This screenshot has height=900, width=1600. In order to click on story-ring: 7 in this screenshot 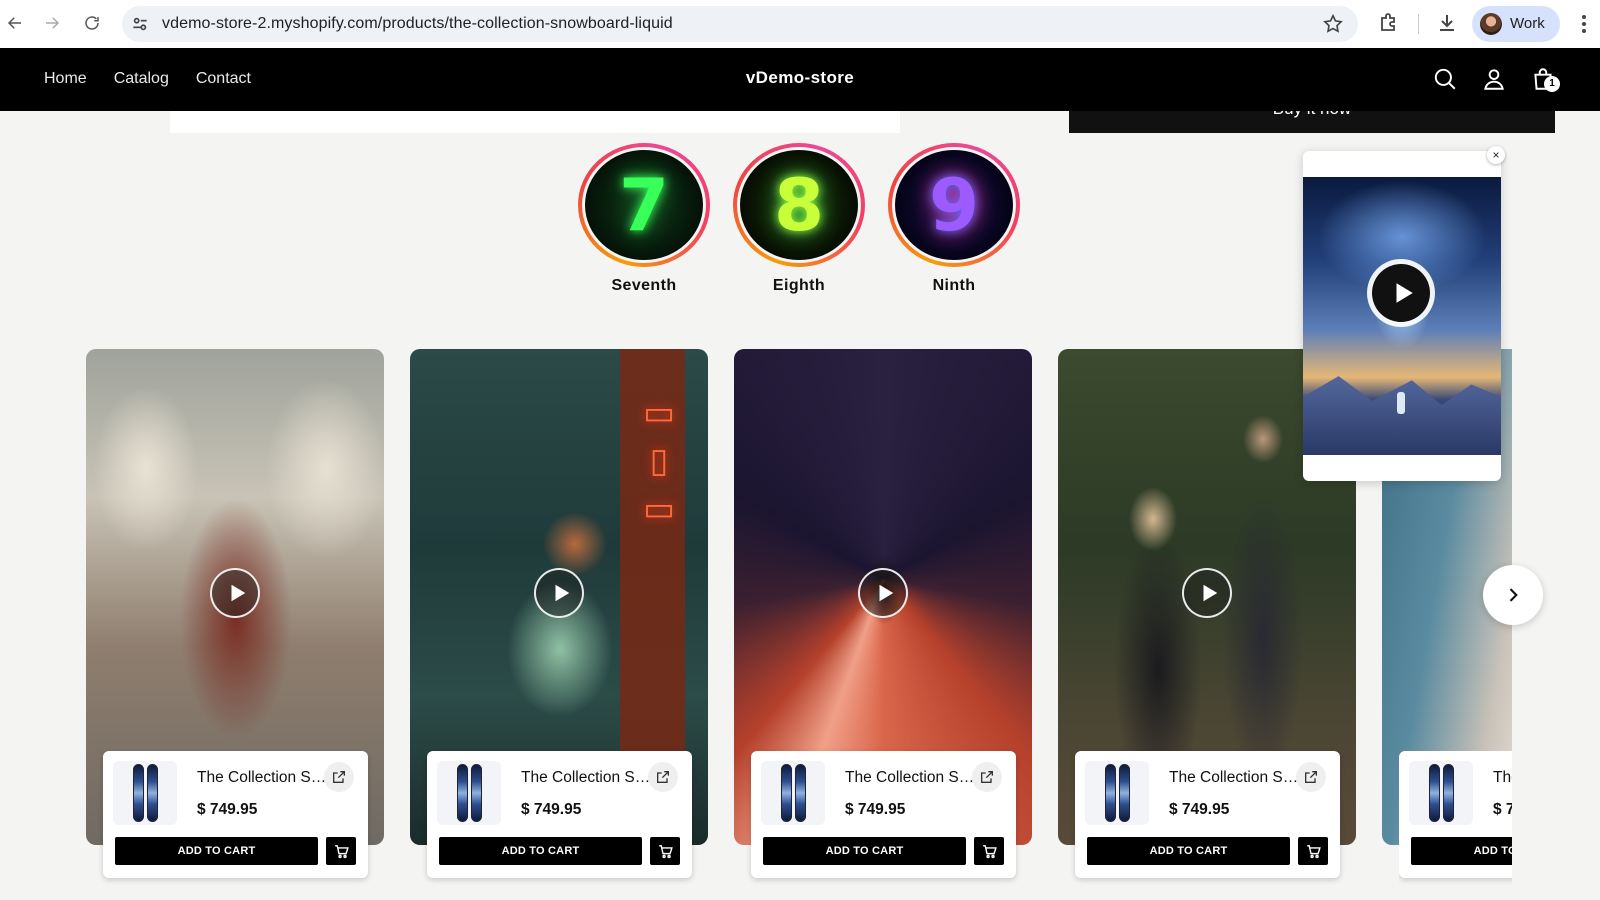, I will do `click(644, 205)`.